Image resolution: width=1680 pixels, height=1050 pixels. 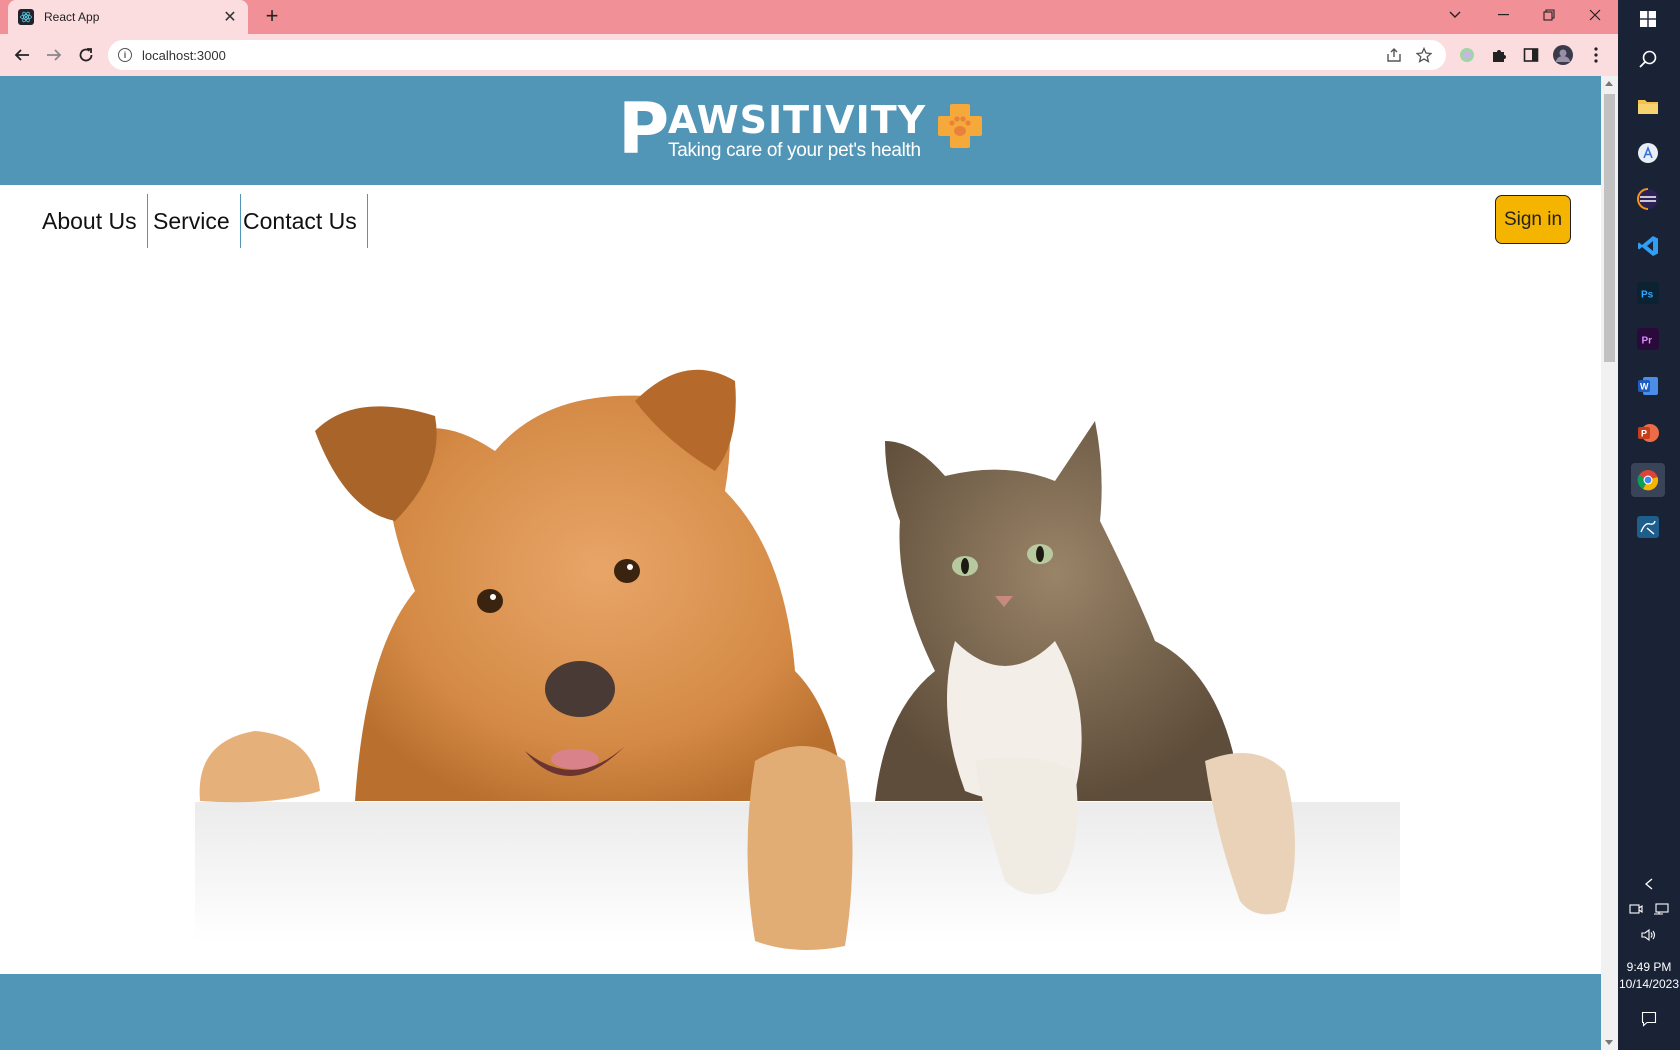 What do you see at coordinates (72, 17) in the screenshot?
I see `tab-title: React App` at bounding box center [72, 17].